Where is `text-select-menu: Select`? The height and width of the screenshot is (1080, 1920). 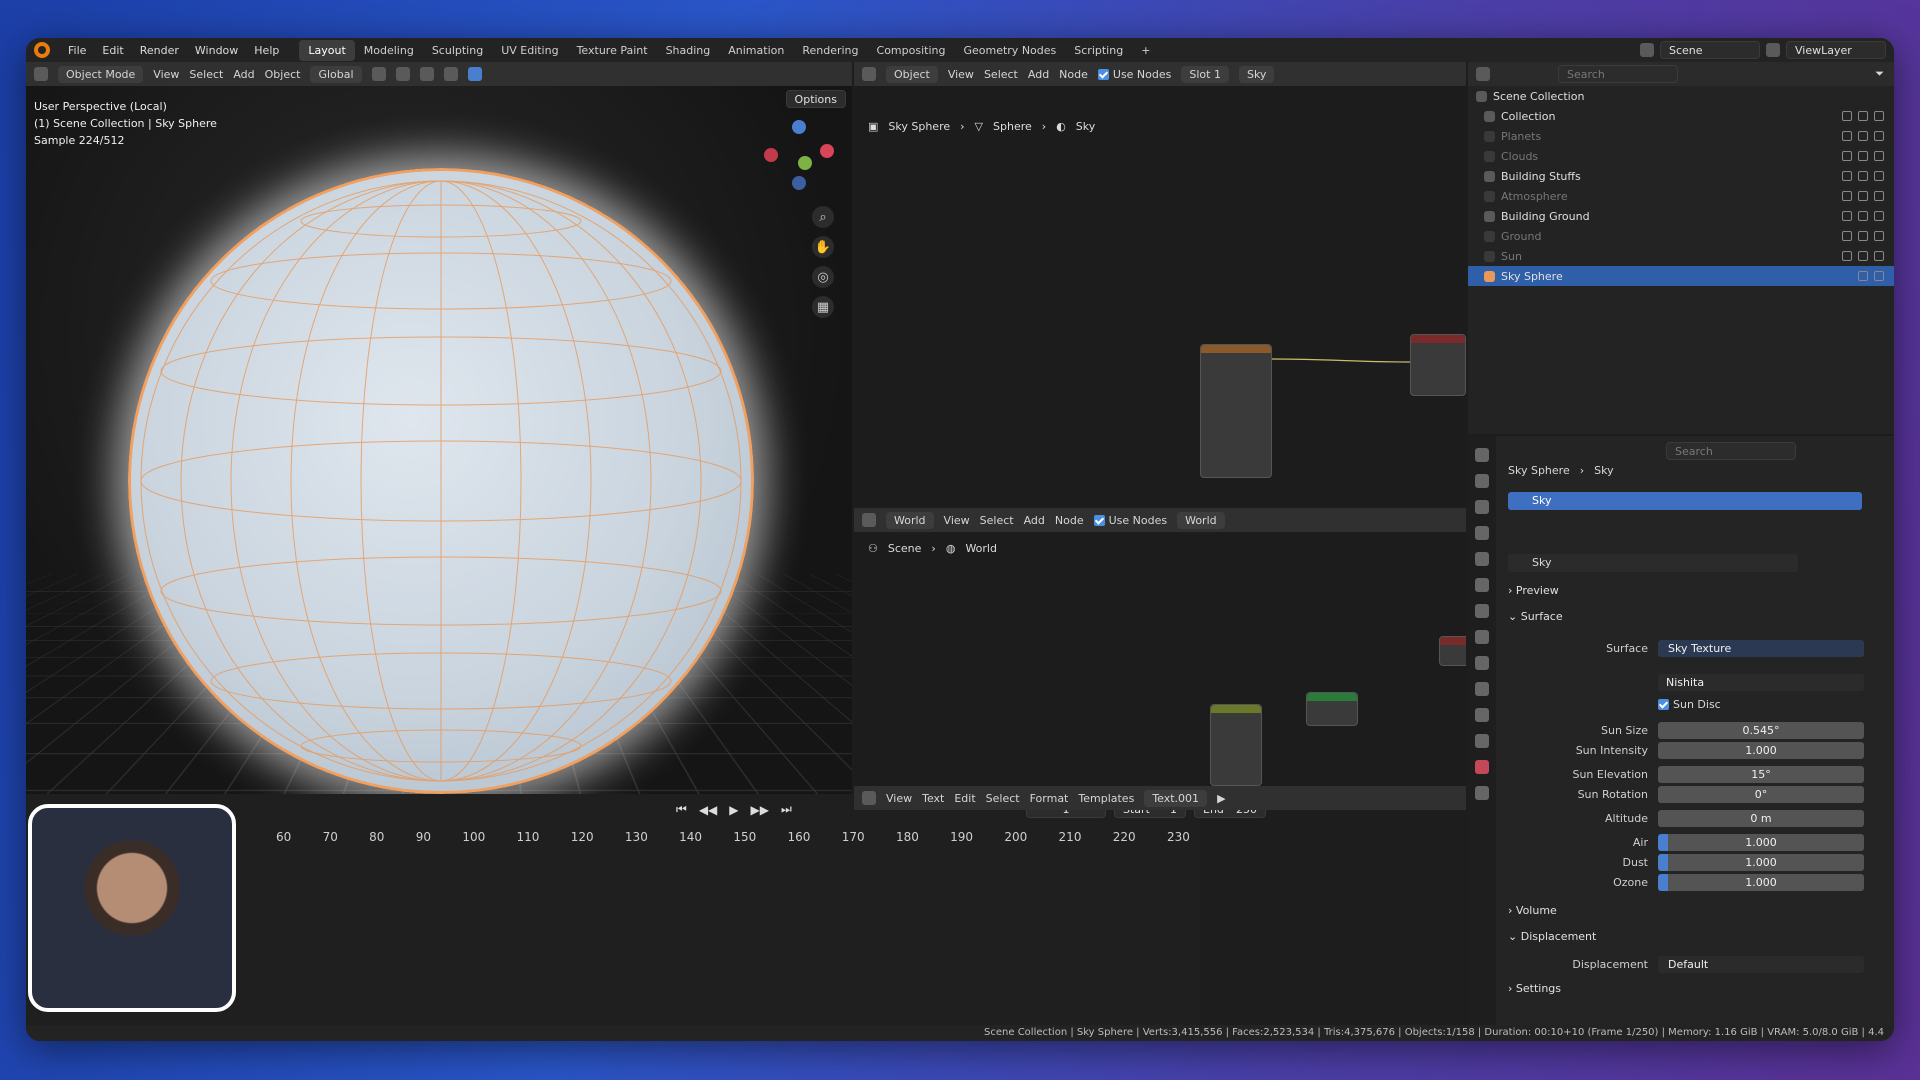
text-select-menu: Select is located at coordinates (1003, 798).